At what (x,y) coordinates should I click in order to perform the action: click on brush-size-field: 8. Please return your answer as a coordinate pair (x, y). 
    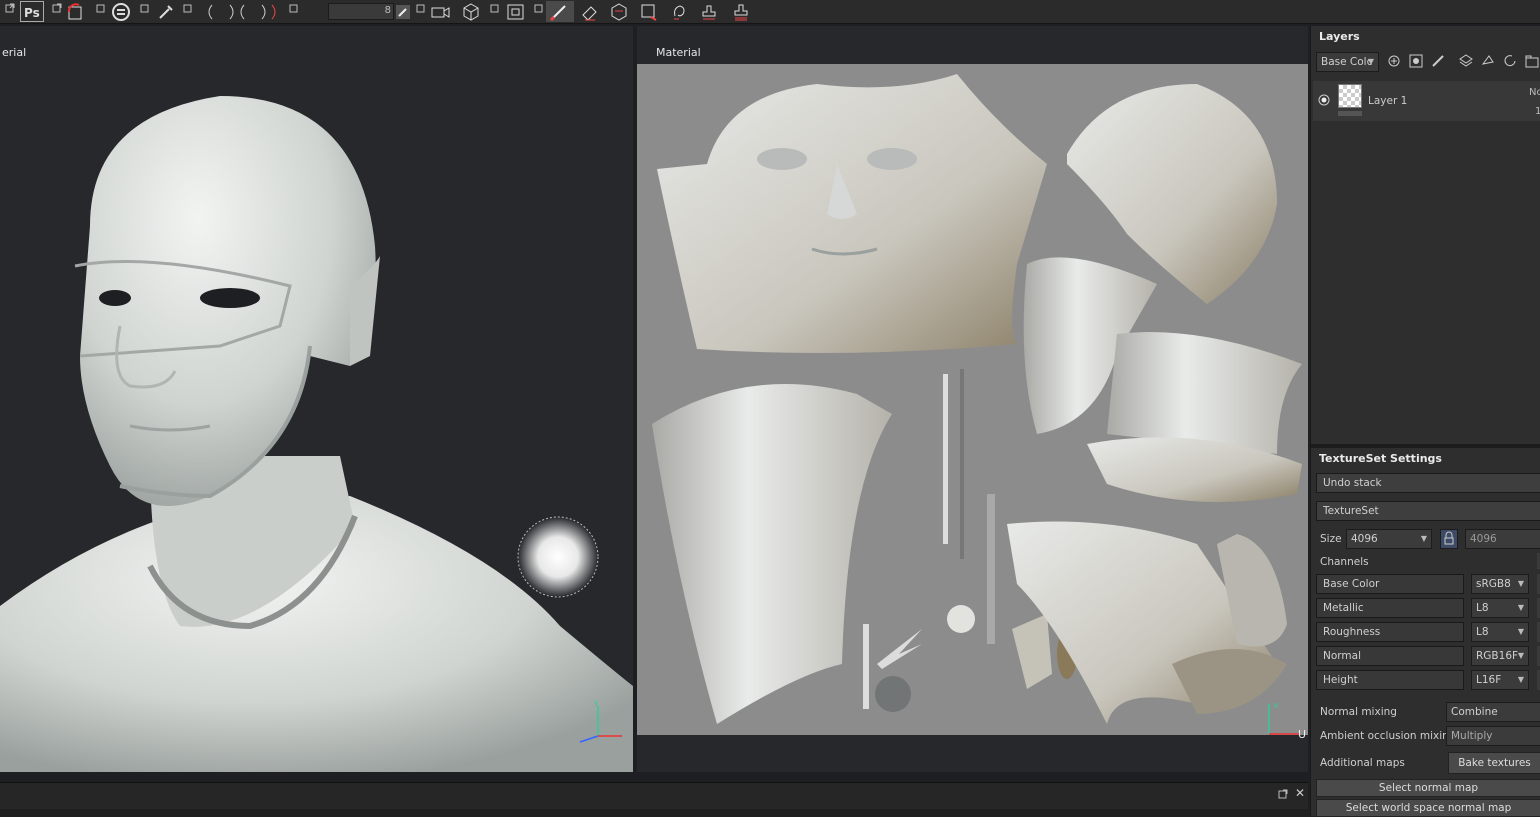
    Looking at the image, I should click on (361, 11).